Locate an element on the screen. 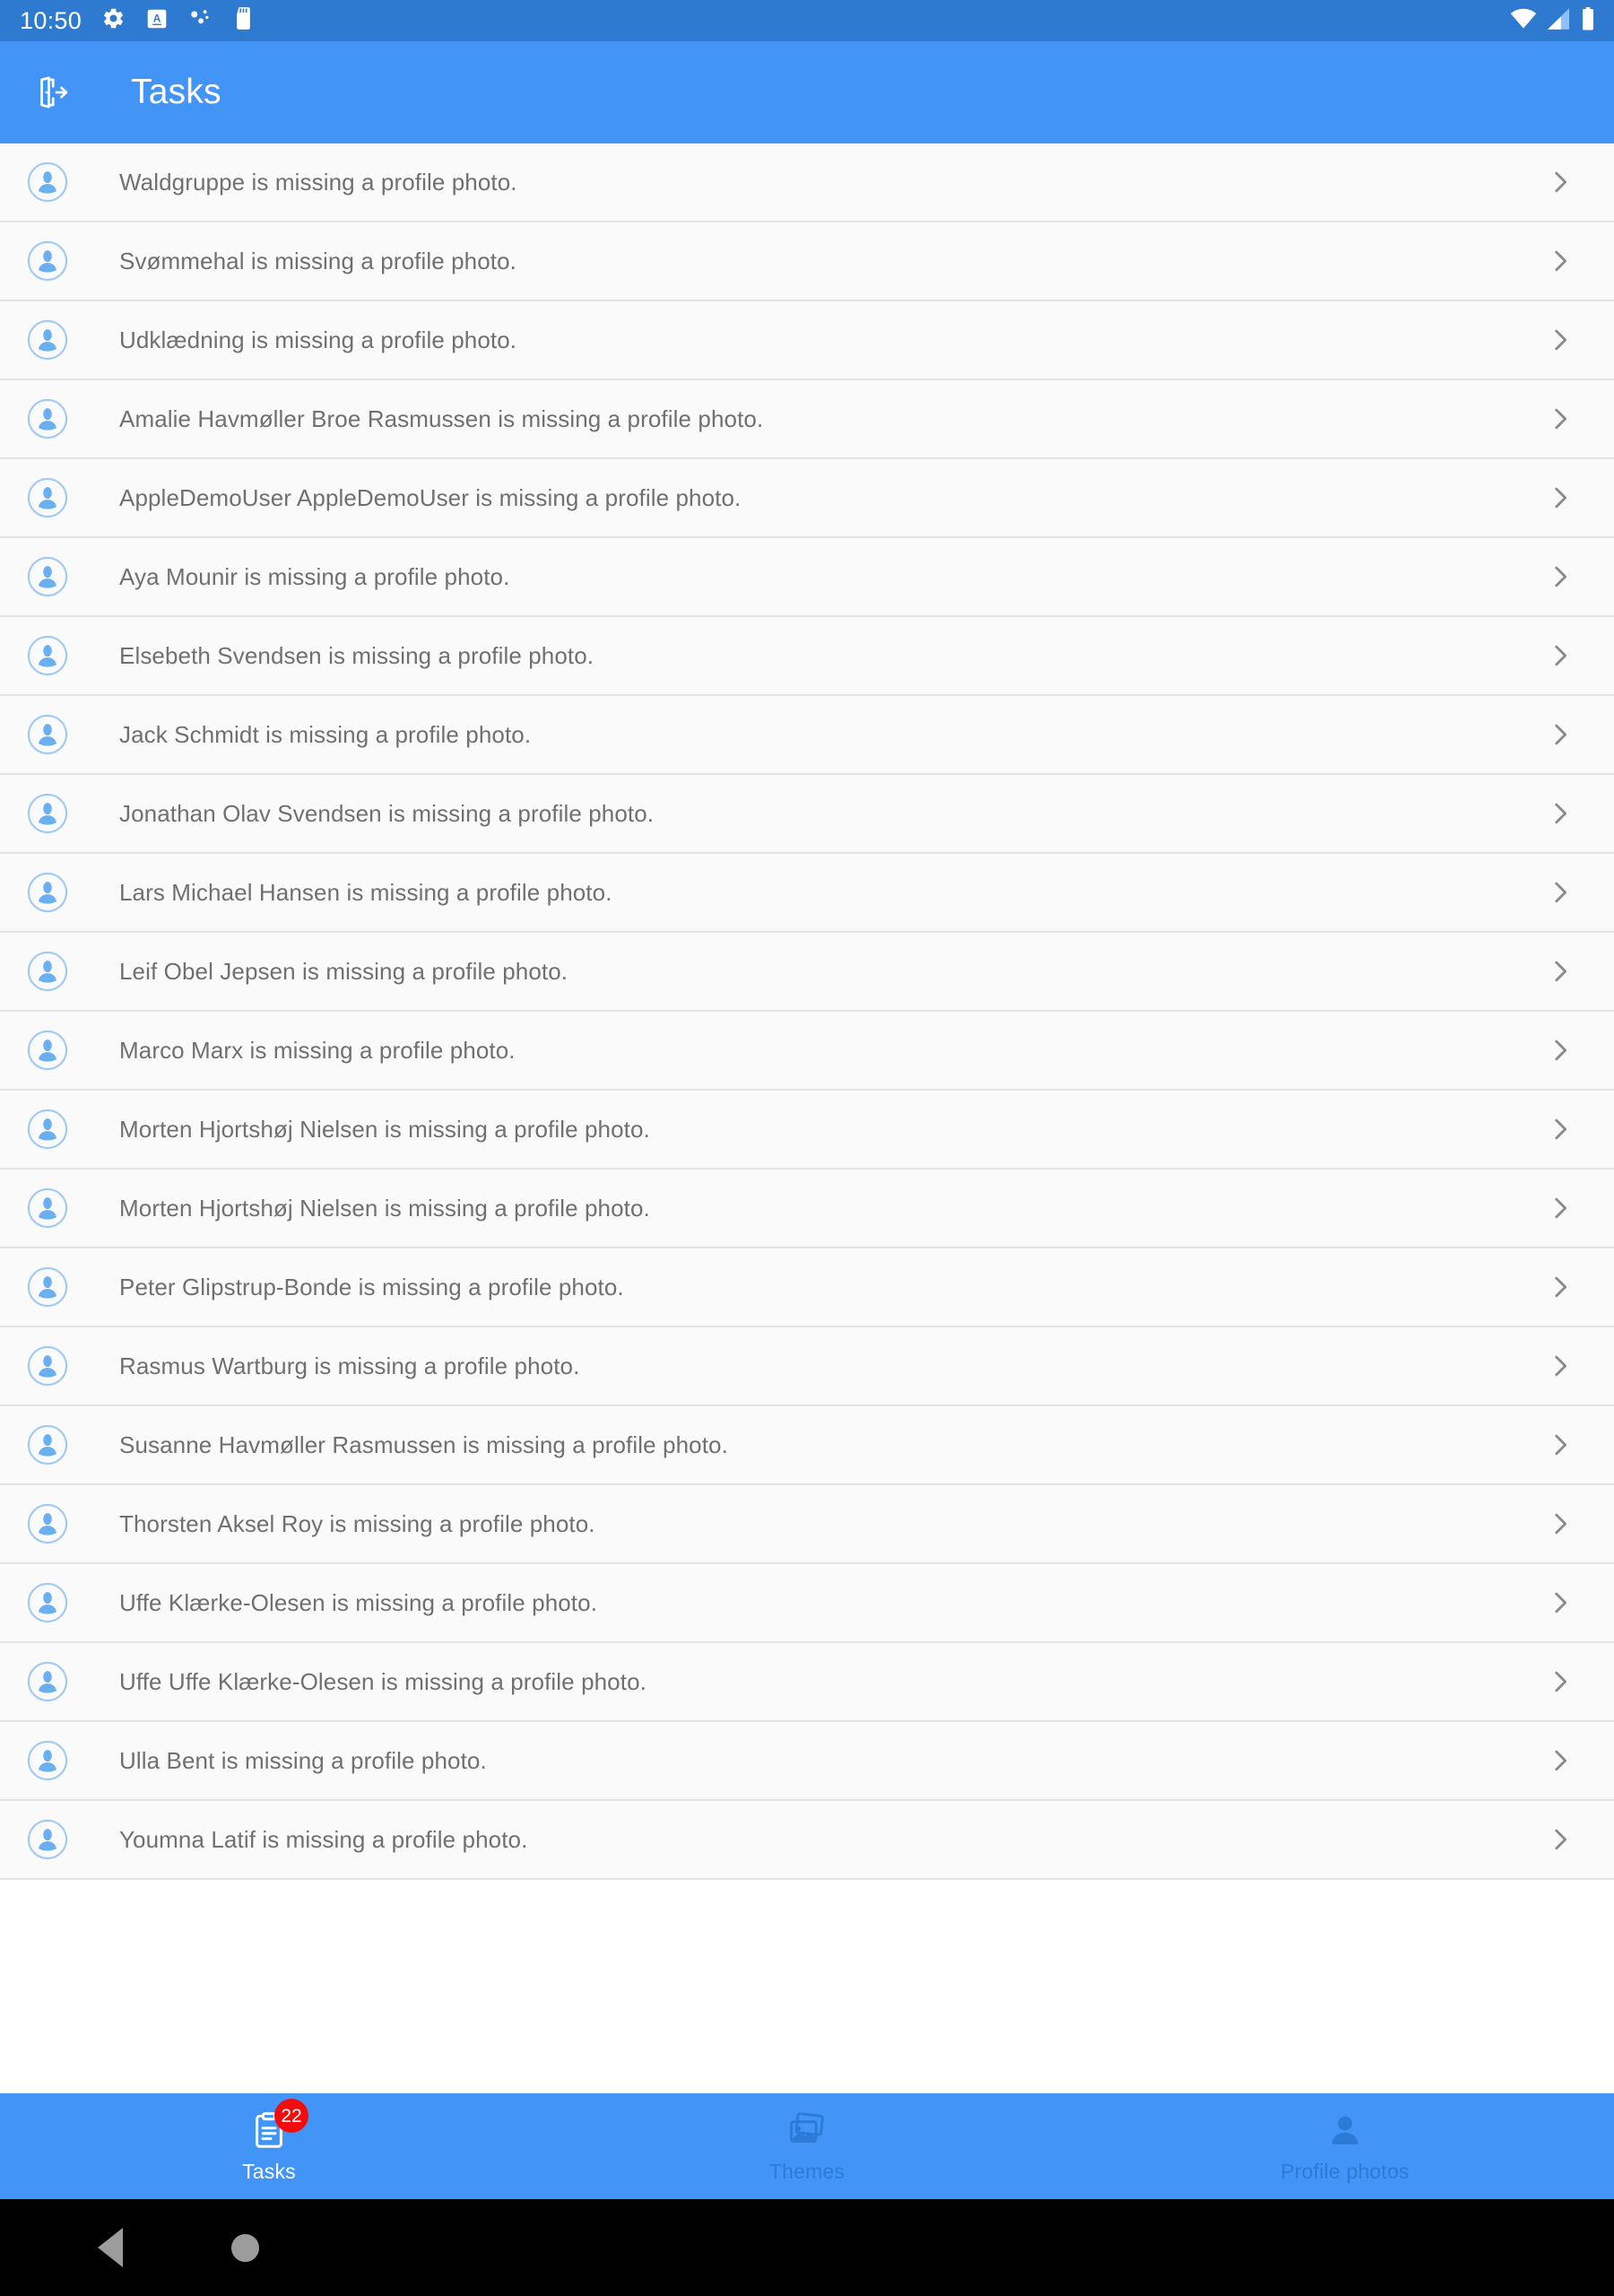  clipboard-icon: 22 is located at coordinates (277, 2126).